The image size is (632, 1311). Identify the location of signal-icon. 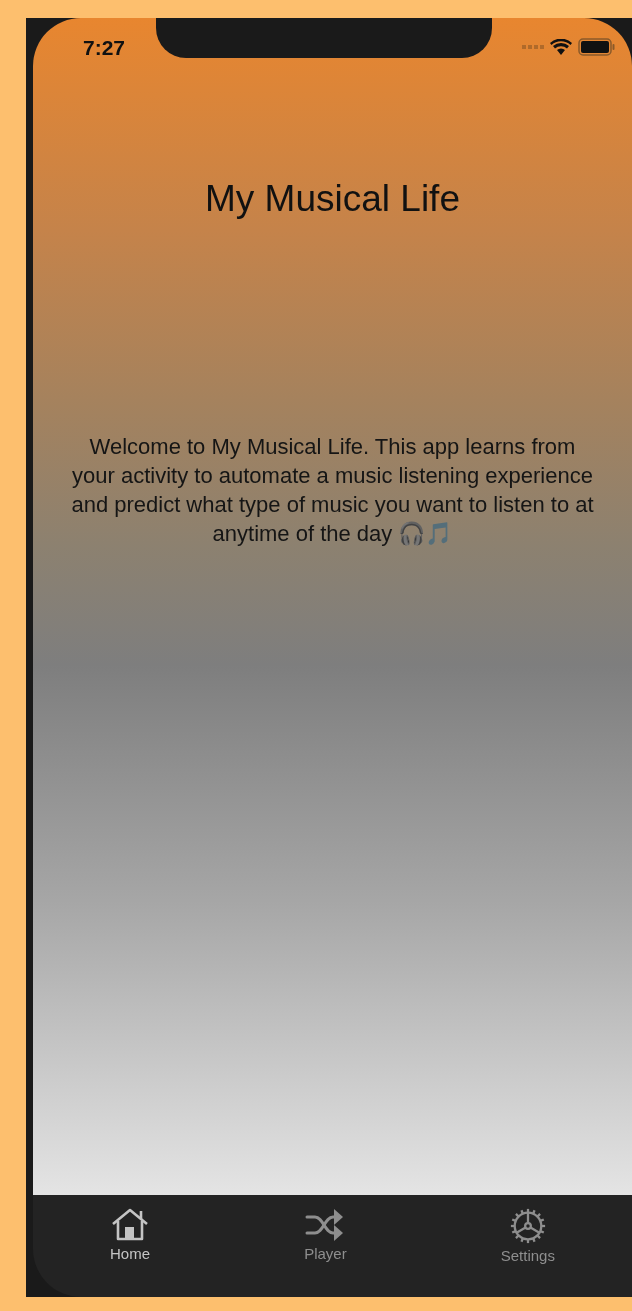
(533, 47).